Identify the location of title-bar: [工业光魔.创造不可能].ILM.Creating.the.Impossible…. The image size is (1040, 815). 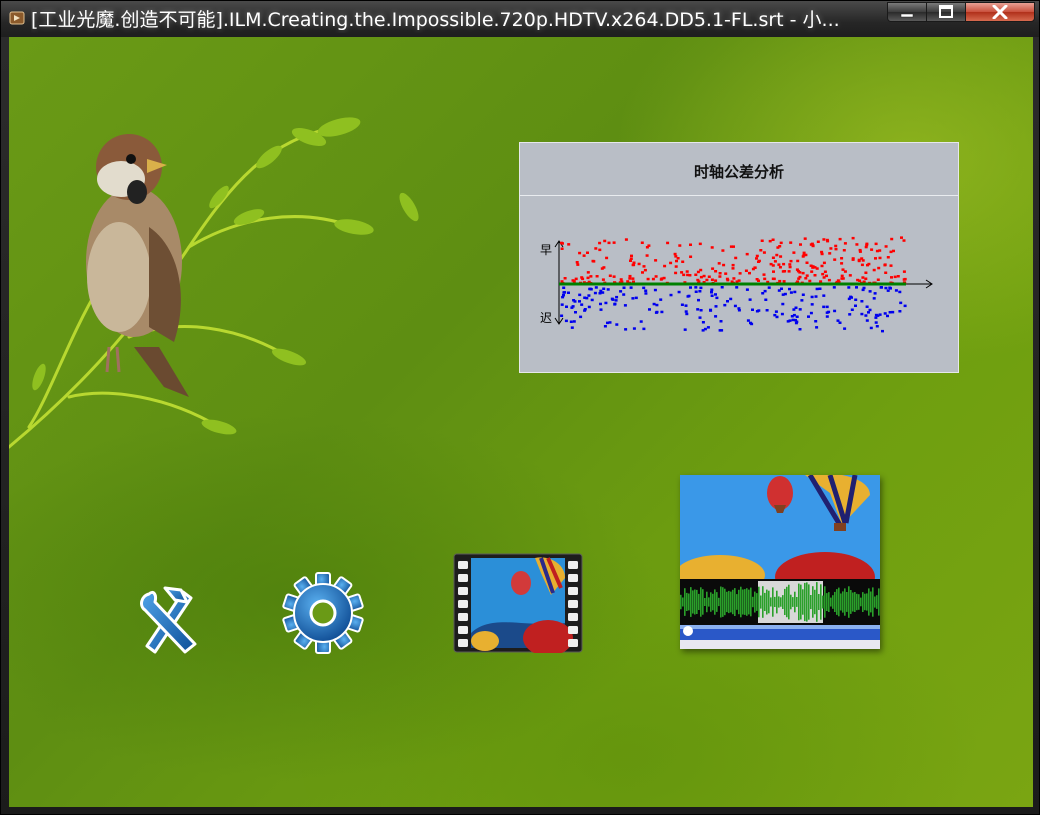
(520, 19).